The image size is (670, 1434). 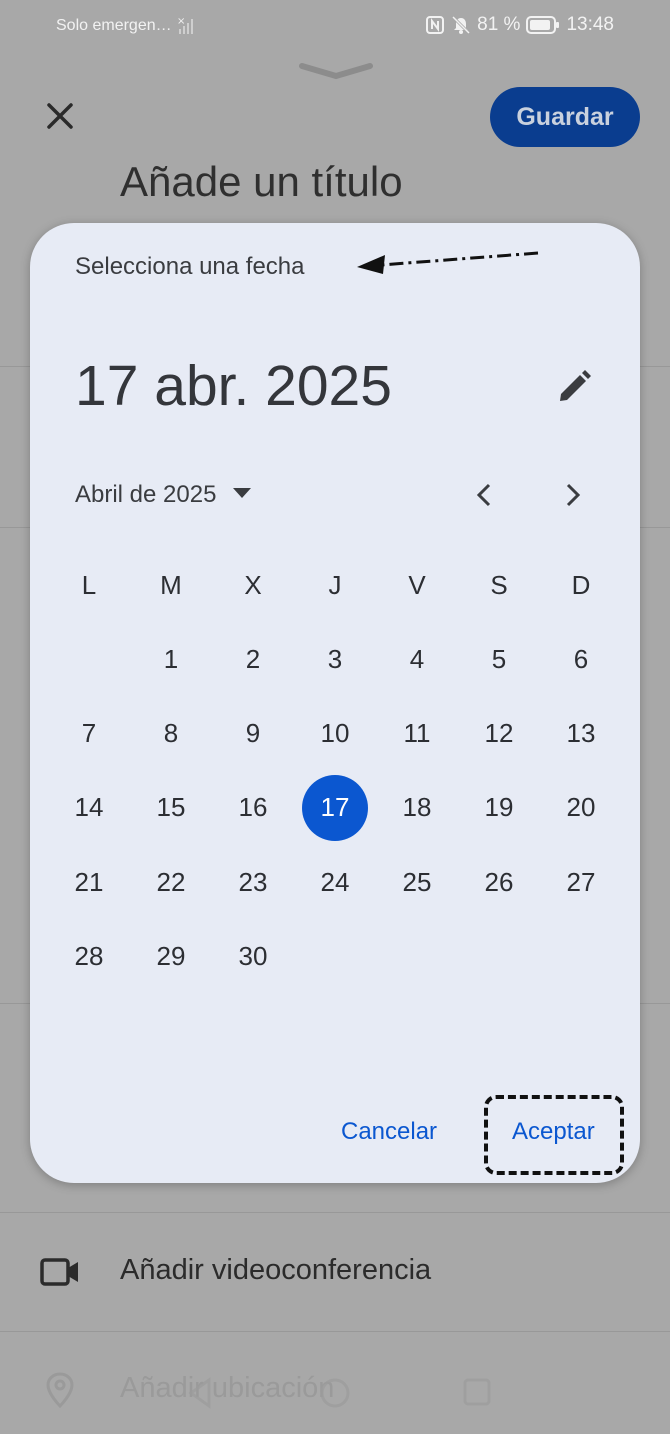 I want to click on day-number: 8, so click(x=171, y=733).